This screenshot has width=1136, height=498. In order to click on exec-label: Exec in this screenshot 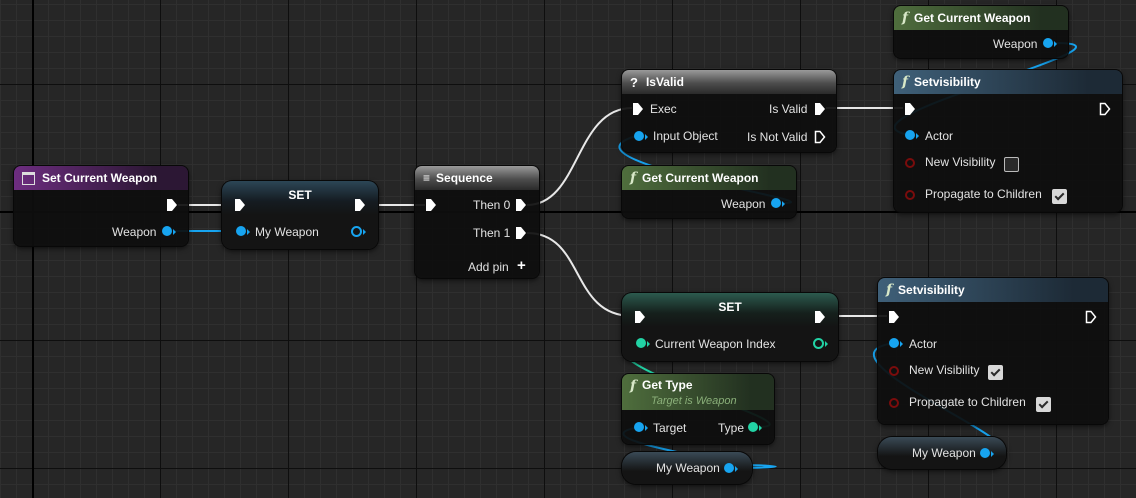, I will do `click(663, 109)`.